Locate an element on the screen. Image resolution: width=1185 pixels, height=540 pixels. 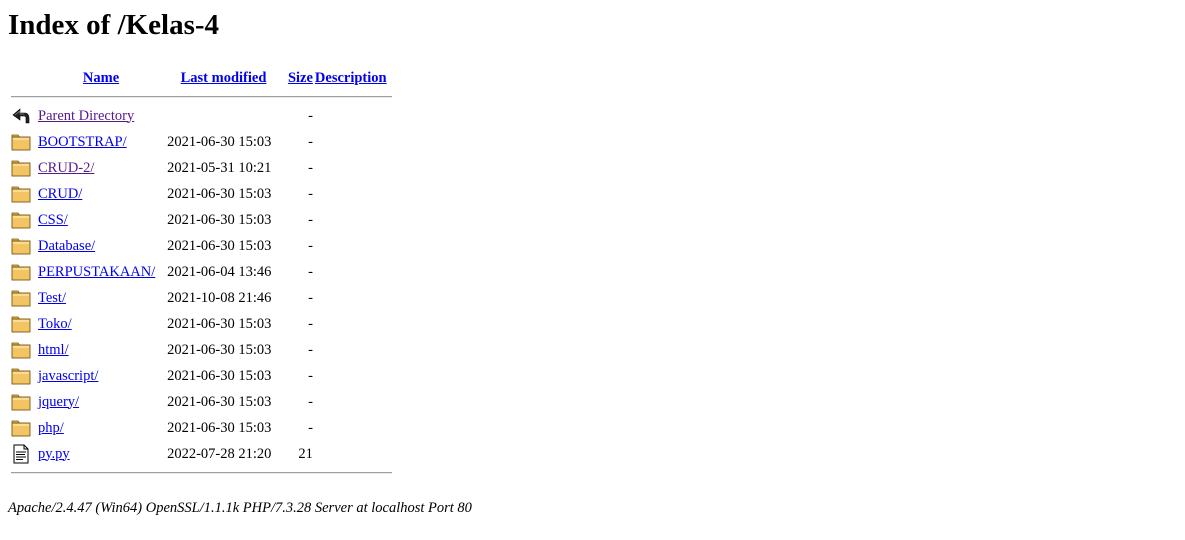
last-modified-column-header: Last modified is located at coordinates (225, 78).